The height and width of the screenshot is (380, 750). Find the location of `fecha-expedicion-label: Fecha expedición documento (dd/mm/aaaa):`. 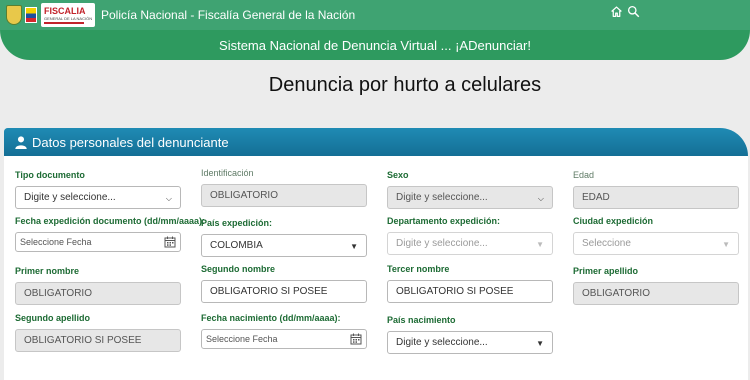

fecha-expedicion-label: Fecha expedición documento (dd/mm/aaaa): is located at coordinates (110, 221).